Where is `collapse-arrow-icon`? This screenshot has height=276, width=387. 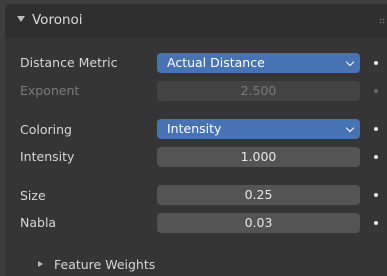 collapse-arrow-icon is located at coordinates (21, 19).